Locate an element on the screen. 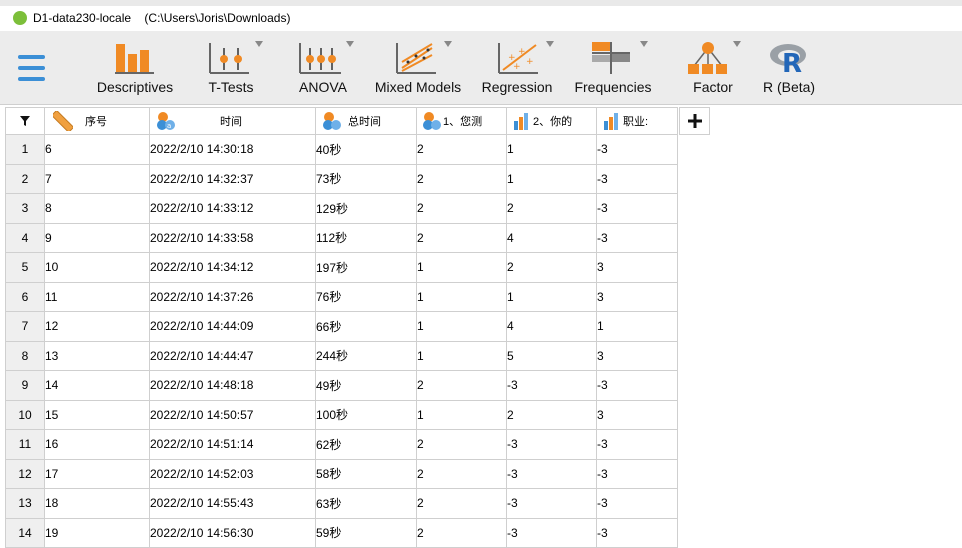 Image resolution: width=962 pixels, height=548 pixels. filter-icon is located at coordinates (25, 121).